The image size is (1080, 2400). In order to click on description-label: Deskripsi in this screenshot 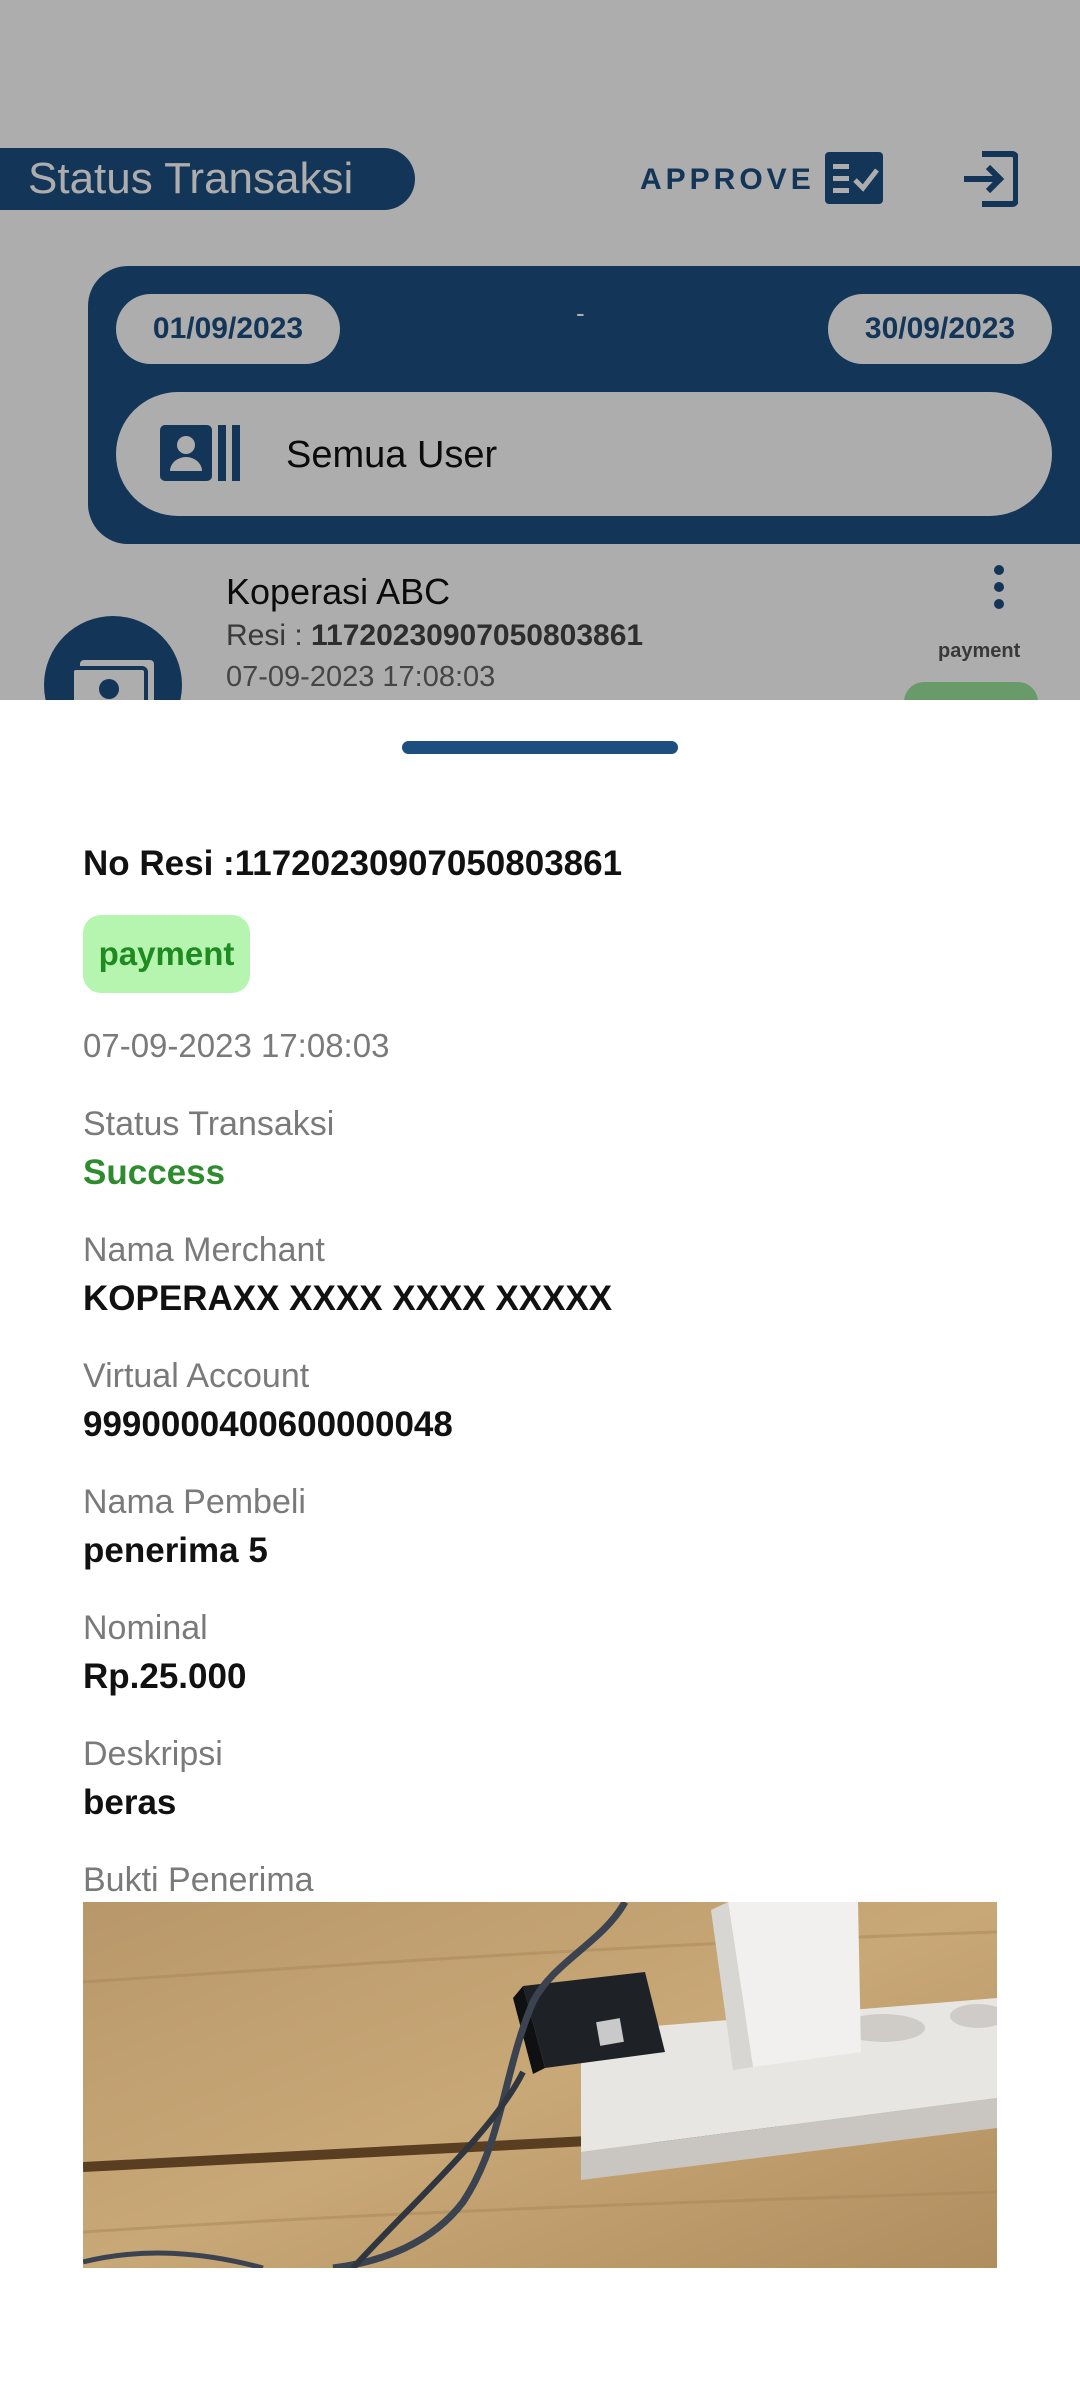, I will do `click(153, 1754)`.